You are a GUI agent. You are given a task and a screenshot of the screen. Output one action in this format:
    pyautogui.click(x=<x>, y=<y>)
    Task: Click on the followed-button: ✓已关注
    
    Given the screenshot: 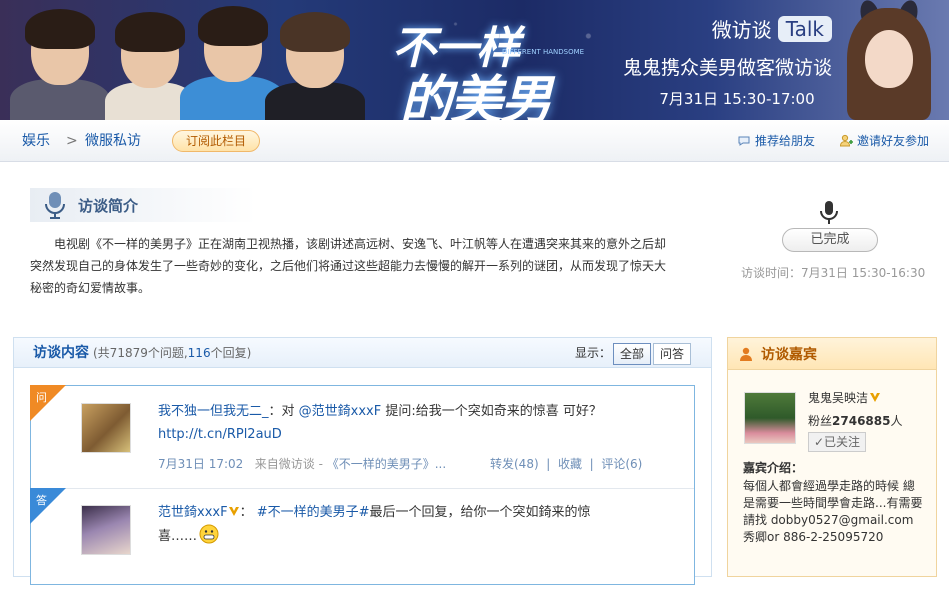 What is the action you would take?
    pyautogui.click(x=837, y=442)
    